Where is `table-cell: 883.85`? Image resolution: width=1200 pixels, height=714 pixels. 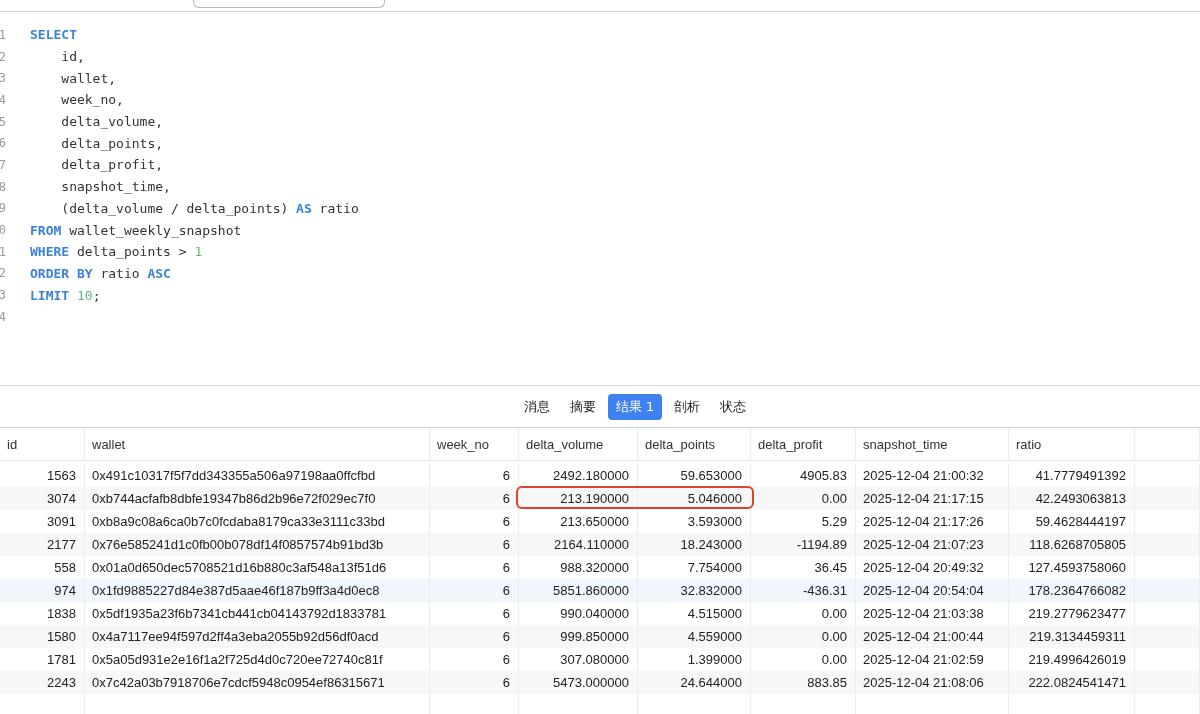
table-cell: 883.85 is located at coordinates (803, 682).